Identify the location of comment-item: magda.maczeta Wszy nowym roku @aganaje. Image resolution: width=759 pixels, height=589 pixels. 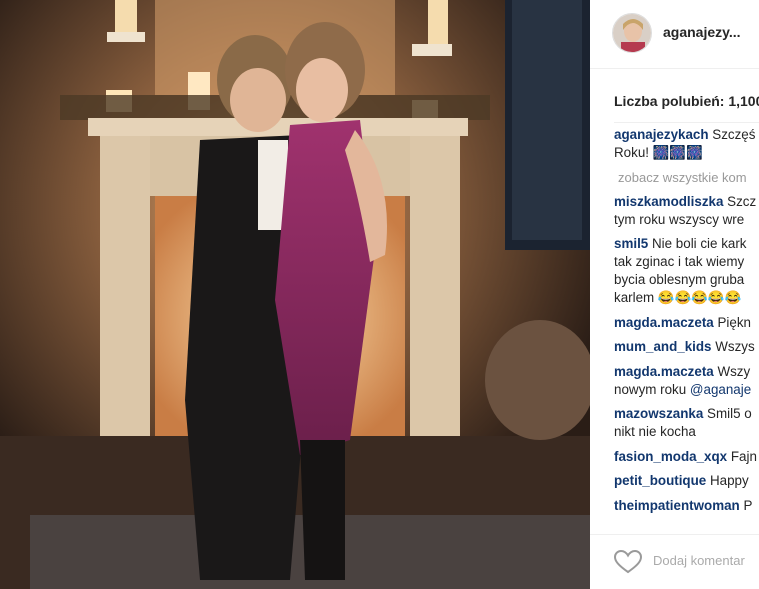
(686, 381).